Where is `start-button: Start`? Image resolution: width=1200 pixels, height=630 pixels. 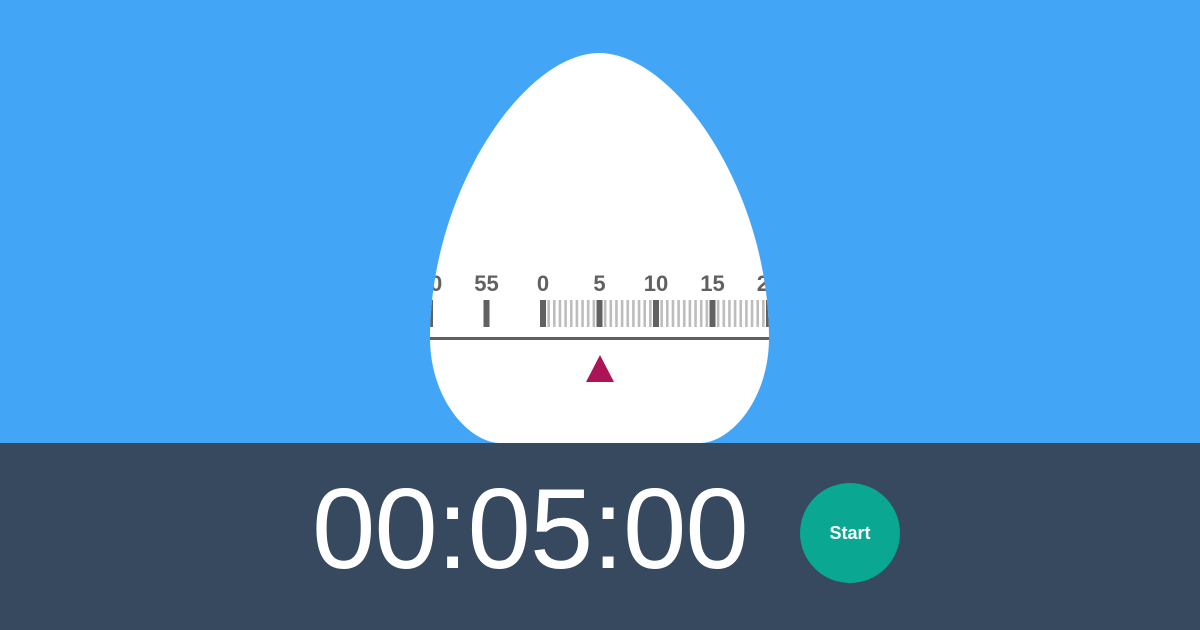
start-button: Start is located at coordinates (850, 533).